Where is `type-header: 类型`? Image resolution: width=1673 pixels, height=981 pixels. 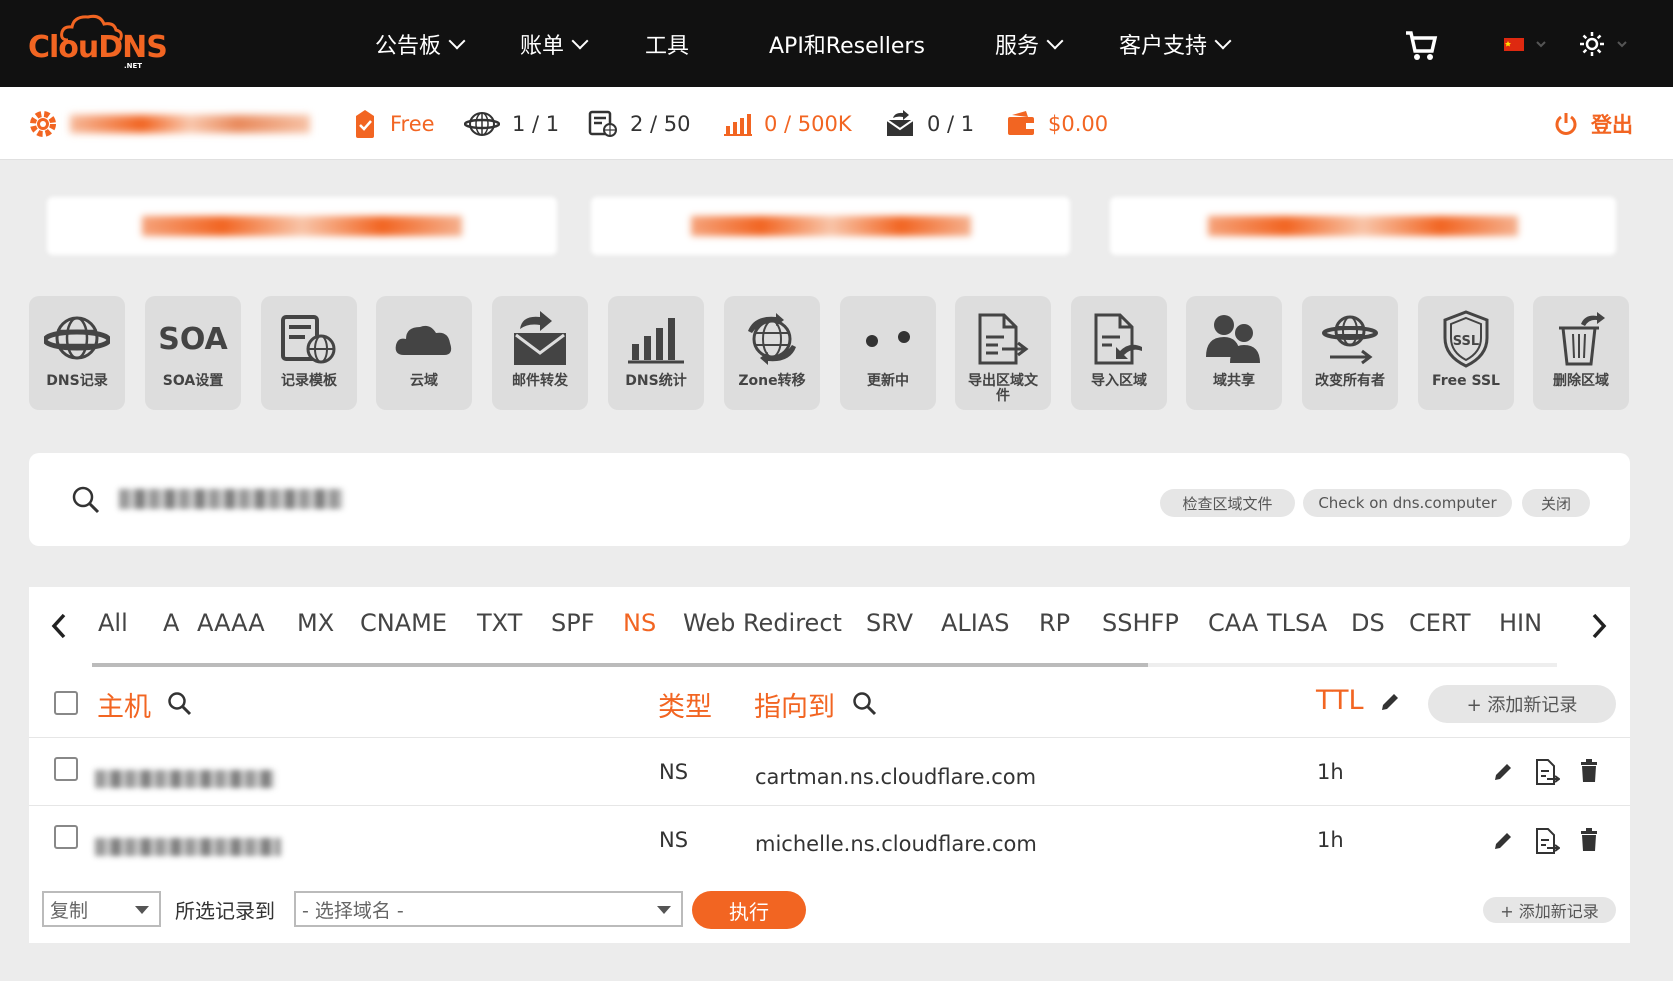
type-header: 类型 is located at coordinates (685, 704).